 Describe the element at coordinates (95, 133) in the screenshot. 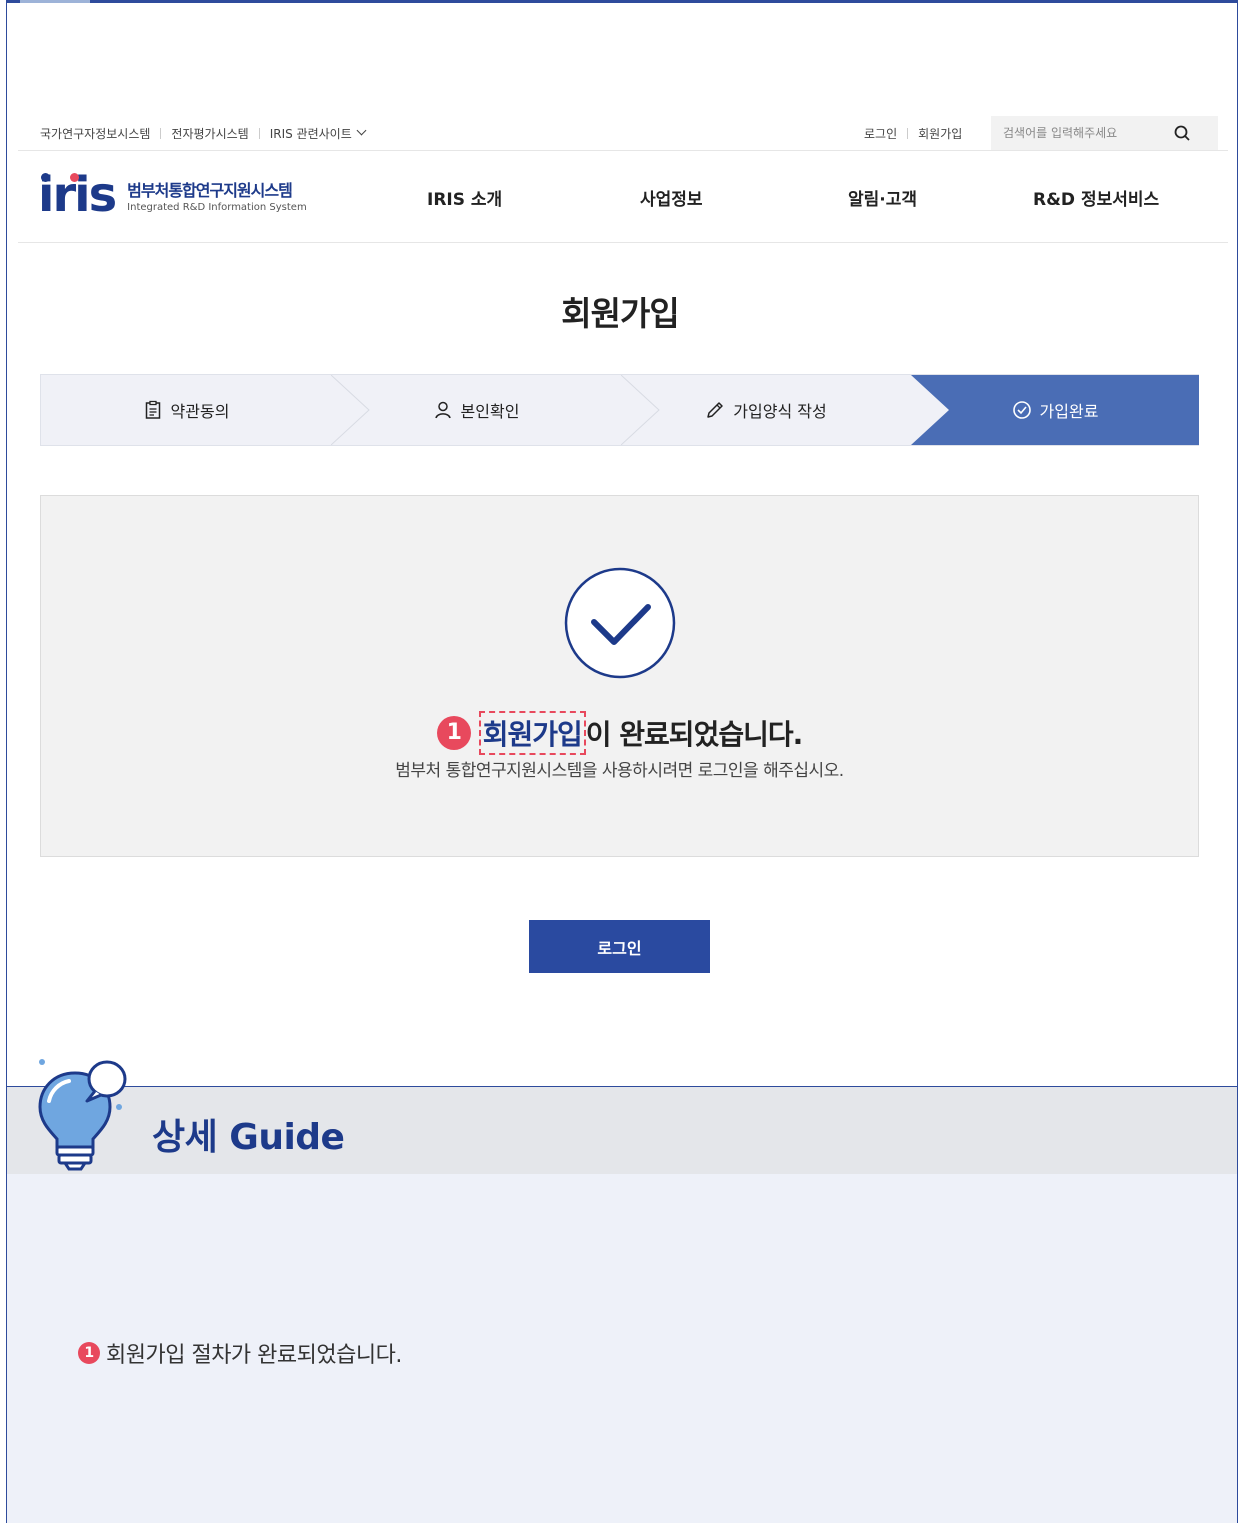

I see `link-national-researcher: 국가연구자정보시스템` at that location.